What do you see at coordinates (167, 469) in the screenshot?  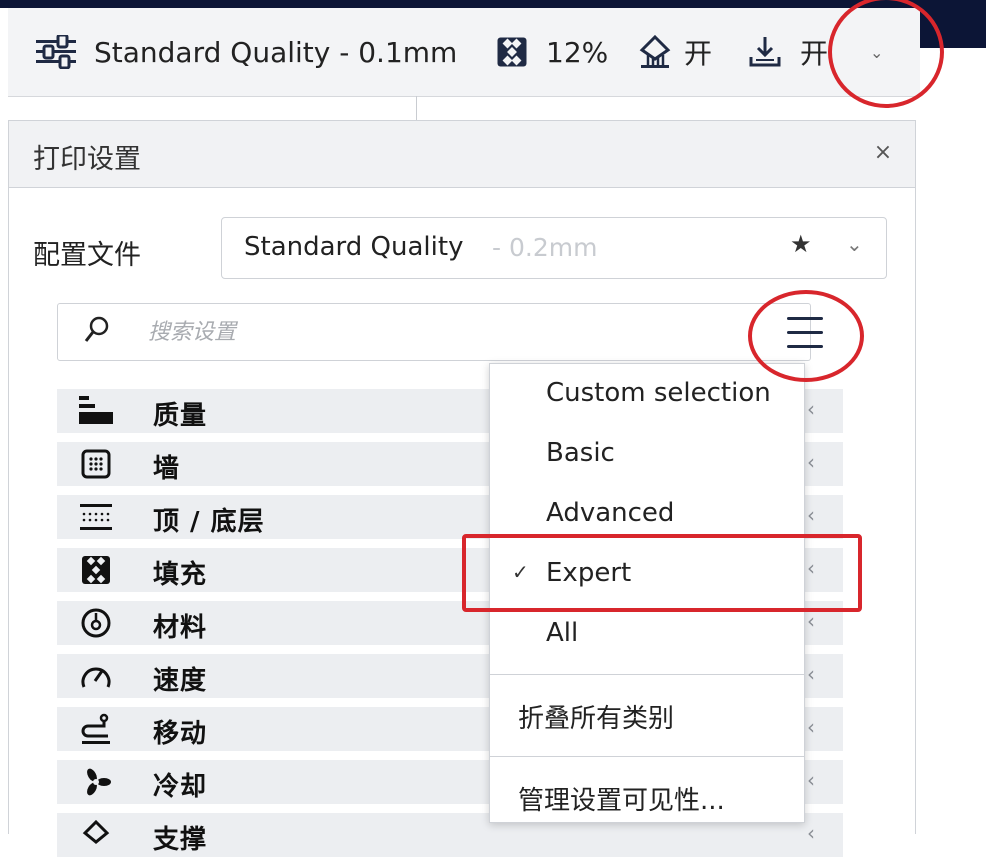 I see `category-label: 墙` at bounding box center [167, 469].